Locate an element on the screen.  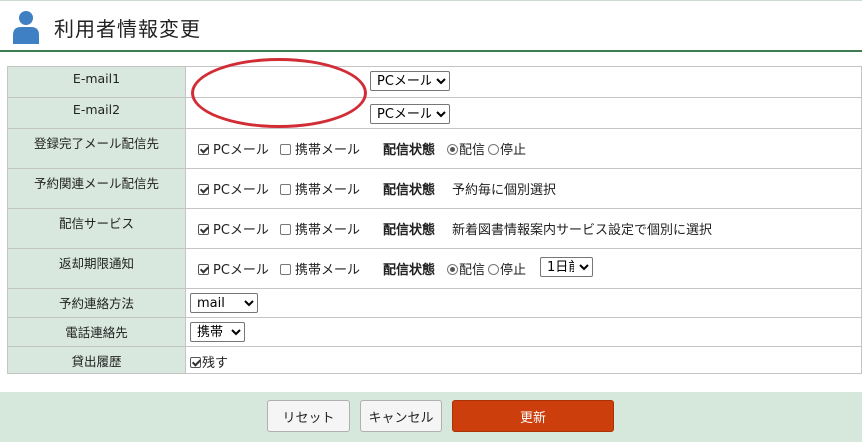
history-option: 残す is located at coordinates (209, 361).